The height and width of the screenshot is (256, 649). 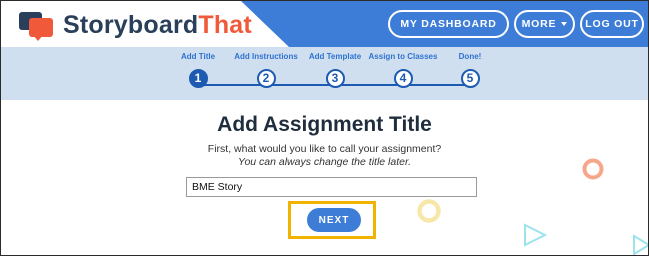 I want to click on decorative-yellow-ring-icon, so click(x=429, y=211).